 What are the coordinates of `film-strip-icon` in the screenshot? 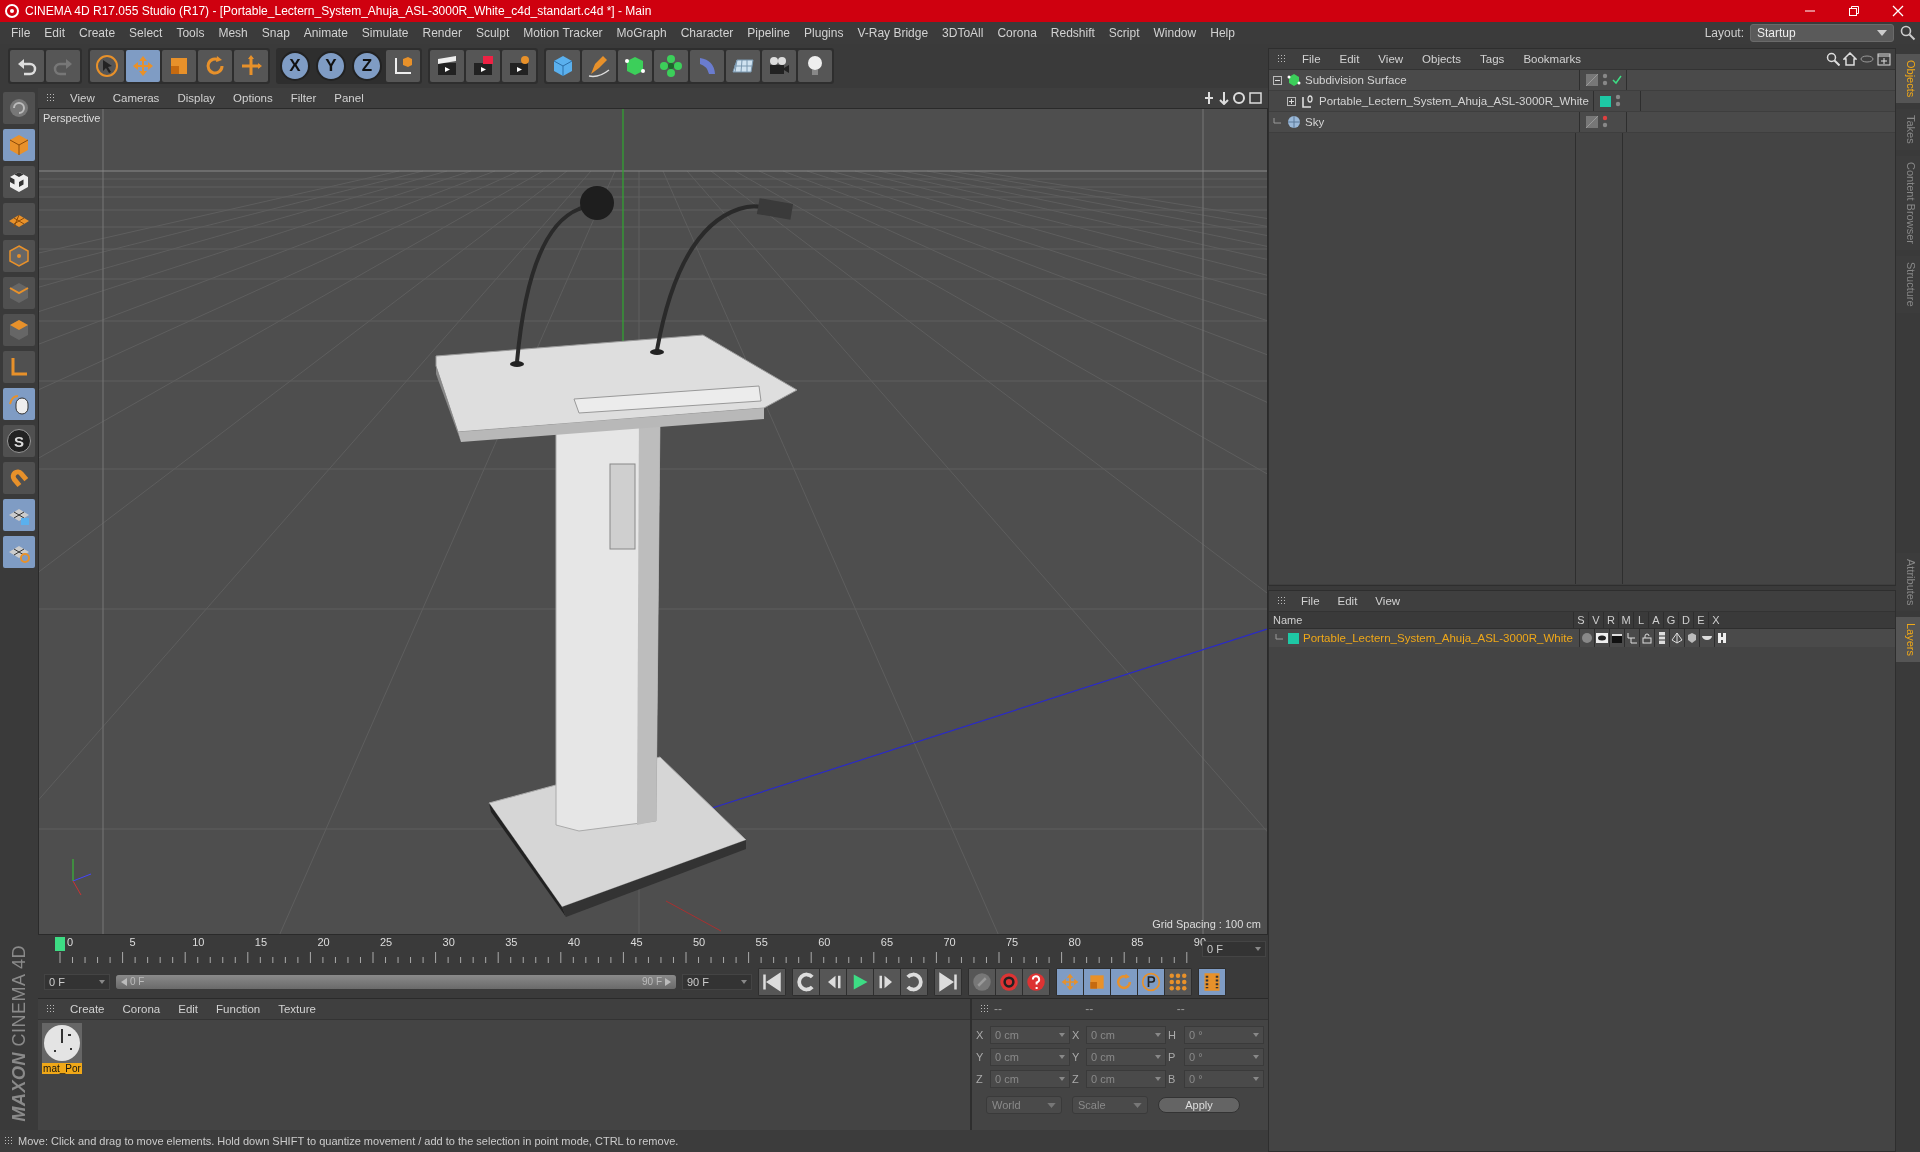 It's located at (1662, 638).